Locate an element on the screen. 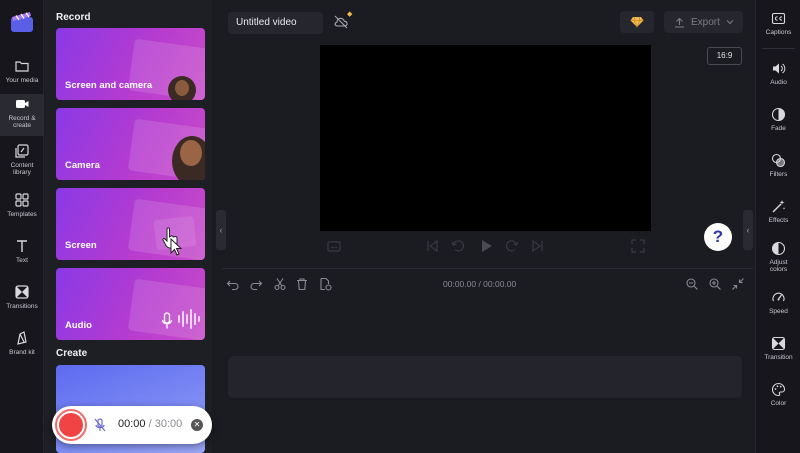 Image resolution: width=800 pixels, height=453 pixels. panel-item-adjust-colors: Adjust colors is located at coordinates (778, 257).